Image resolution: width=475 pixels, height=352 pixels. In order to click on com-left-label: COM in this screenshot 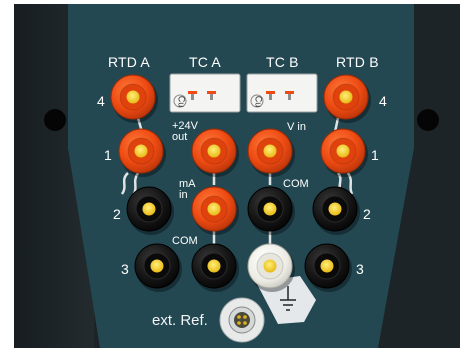, I will do `click(185, 241)`.